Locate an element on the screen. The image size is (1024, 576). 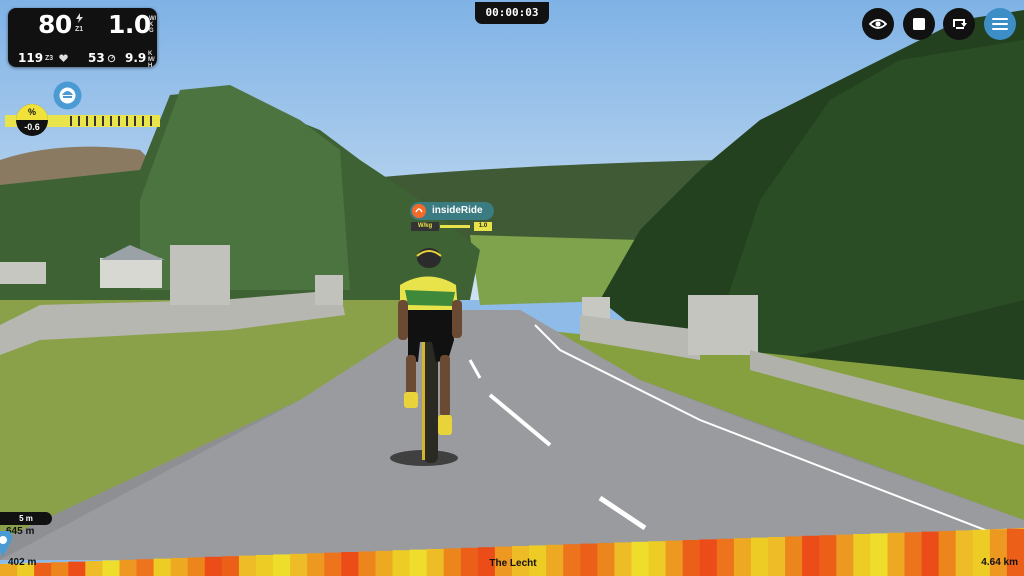
eye-icon is located at coordinates (878, 24).